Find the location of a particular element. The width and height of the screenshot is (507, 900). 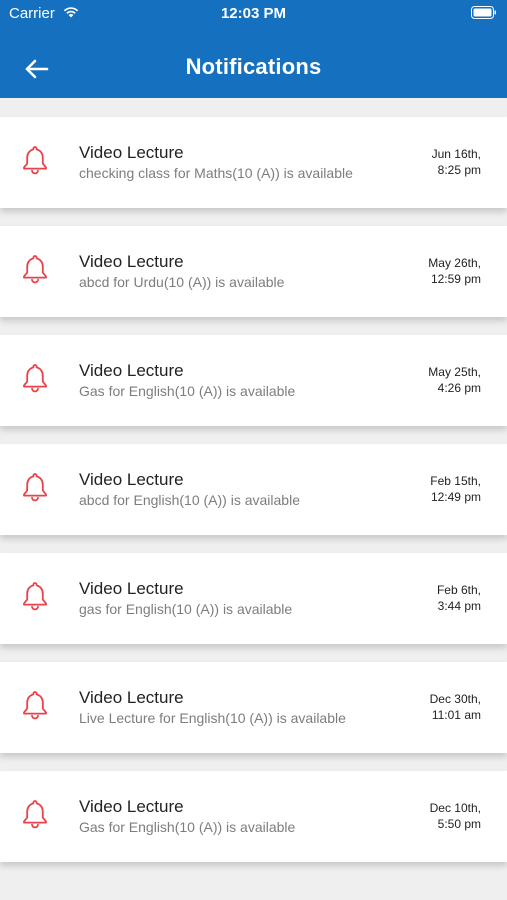

notification-description: abcd for English(10 (A)) is available is located at coordinates (189, 500).